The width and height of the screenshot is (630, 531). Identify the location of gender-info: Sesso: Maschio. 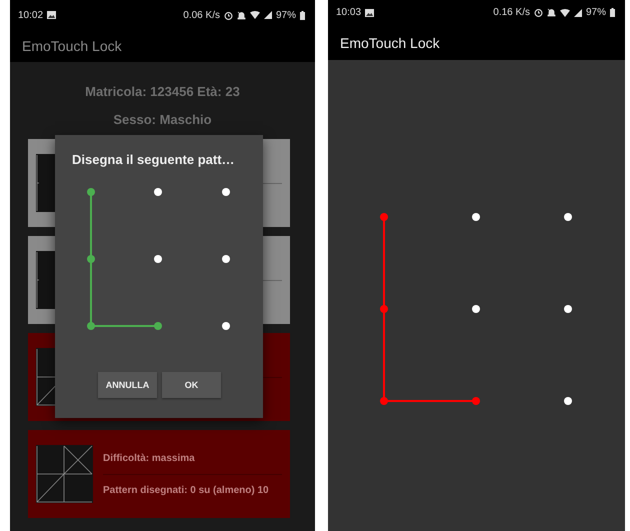
(162, 119).